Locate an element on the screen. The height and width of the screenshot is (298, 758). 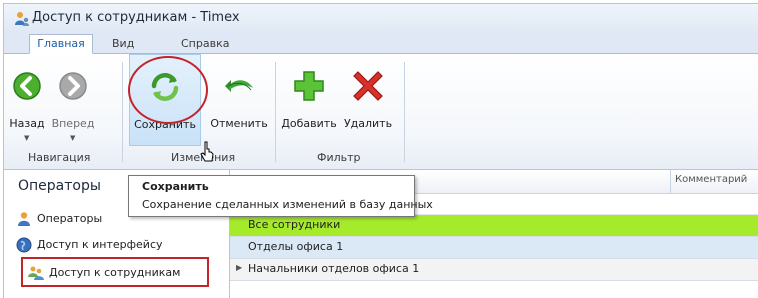
ribbon-tabs: Главная Вид Справка is located at coordinates (381, 43).